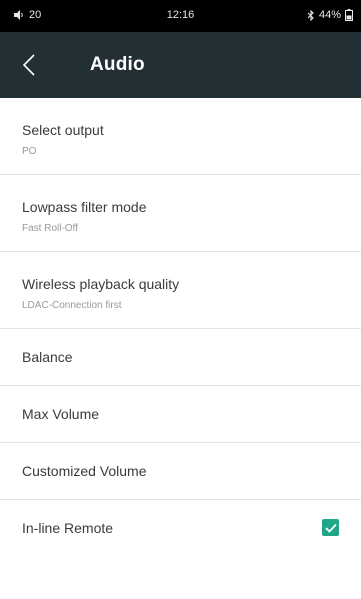  Describe the element at coordinates (84, 471) in the screenshot. I see `setting-title: Customized Volume` at that location.